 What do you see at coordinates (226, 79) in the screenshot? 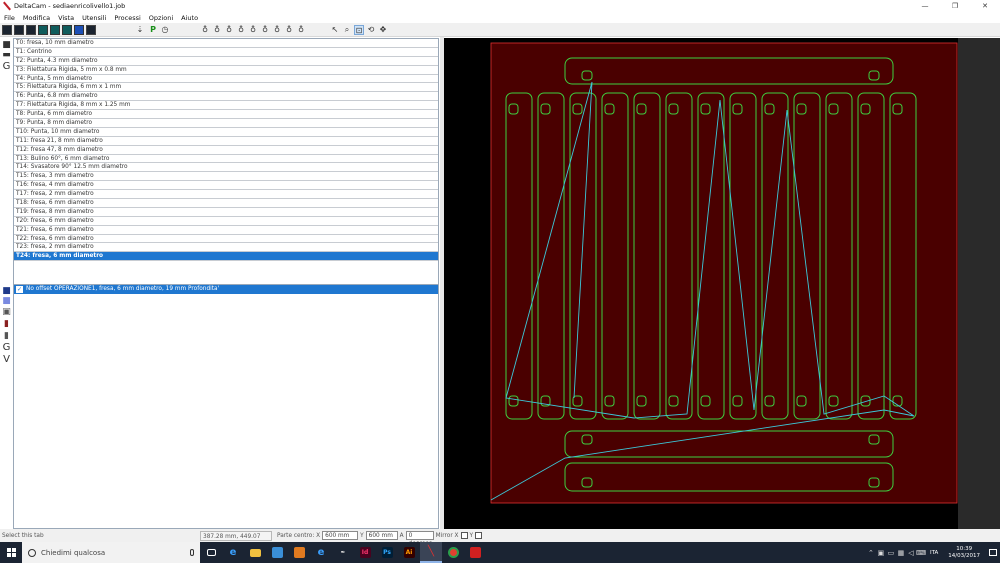
I see `tool-row: T4: Punta, 5 mm diametro` at bounding box center [226, 79].